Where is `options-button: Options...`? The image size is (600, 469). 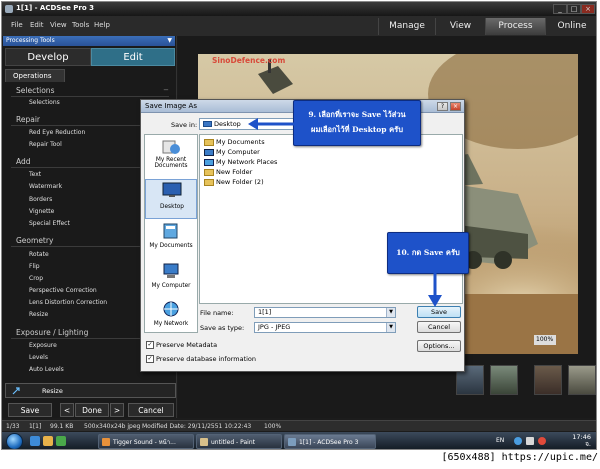 options-button: Options... is located at coordinates (439, 346).